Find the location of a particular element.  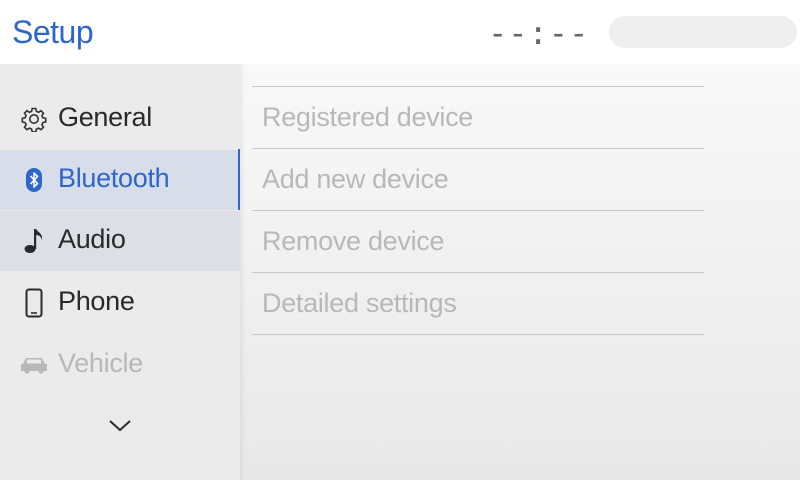

divider is located at coordinates (478, 334).